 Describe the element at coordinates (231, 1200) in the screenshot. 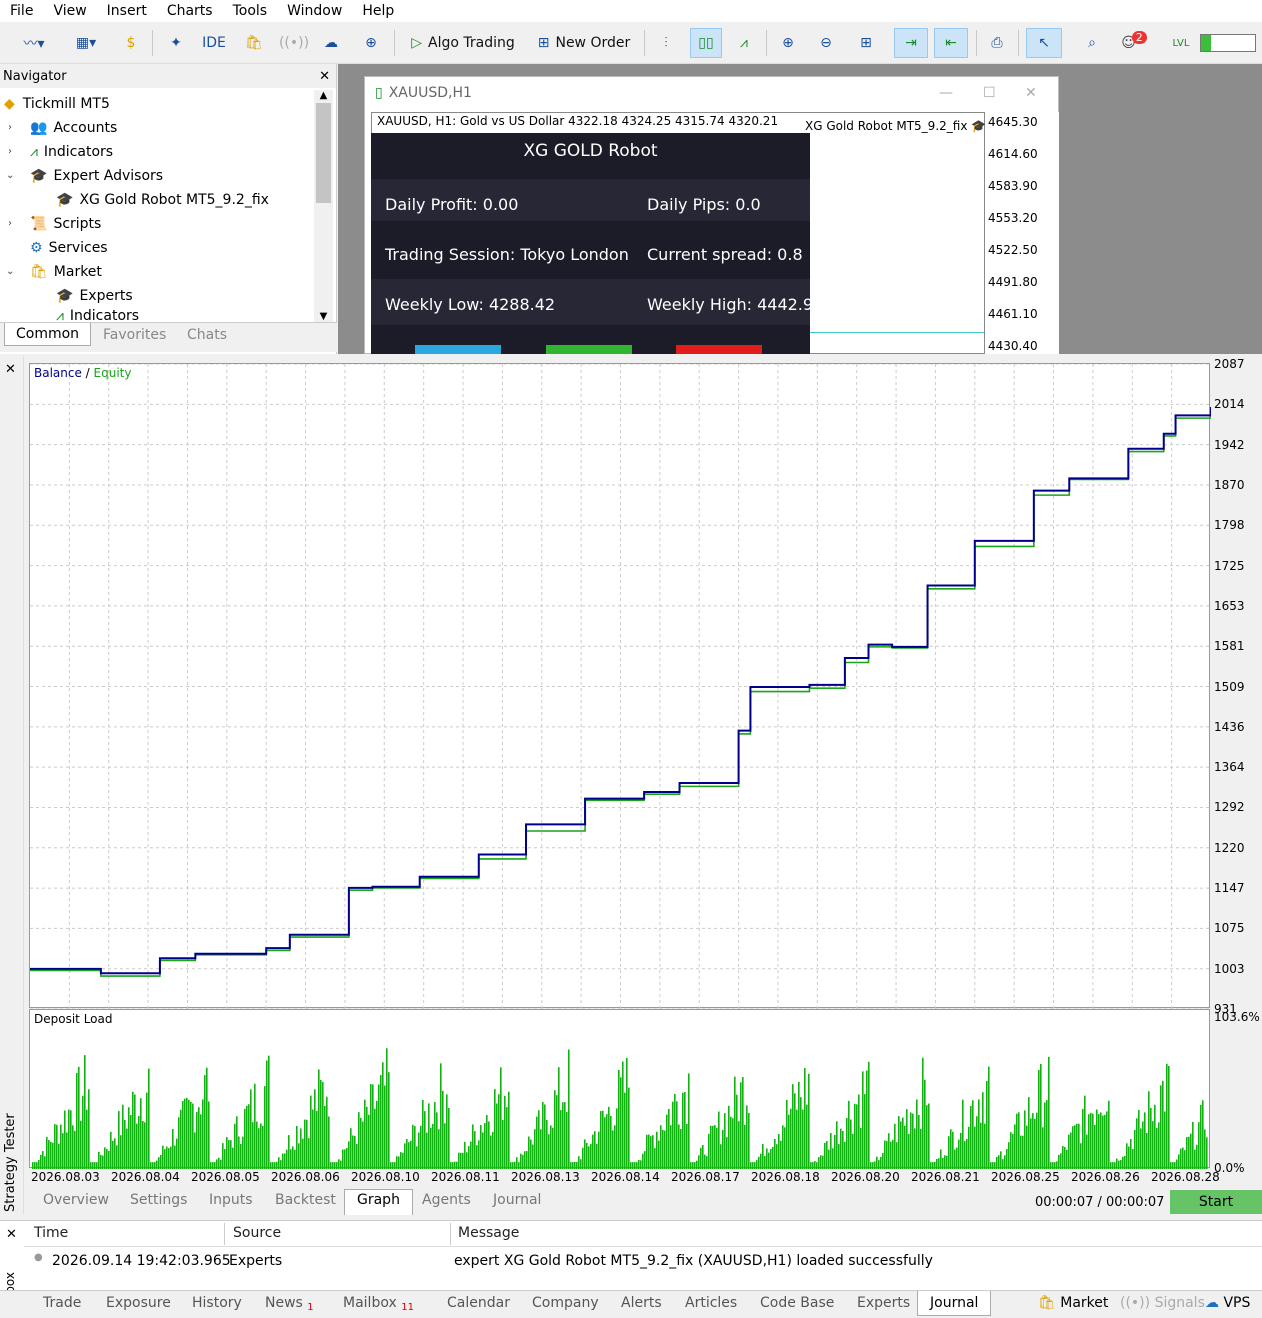

I see `tab-inputs: Inputs` at that location.